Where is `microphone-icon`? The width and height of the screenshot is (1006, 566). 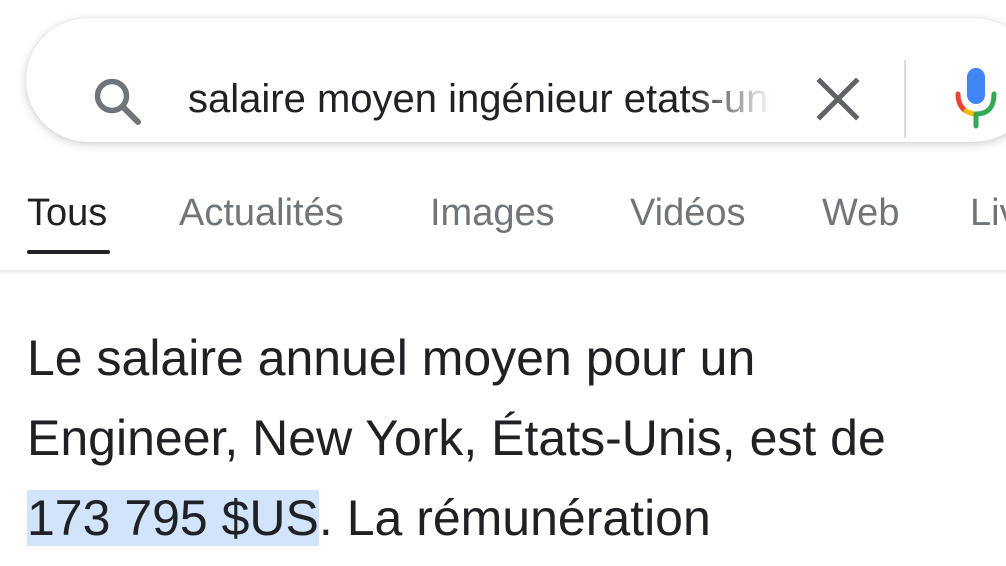
microphone-icon is located at coordinates (976, 97).